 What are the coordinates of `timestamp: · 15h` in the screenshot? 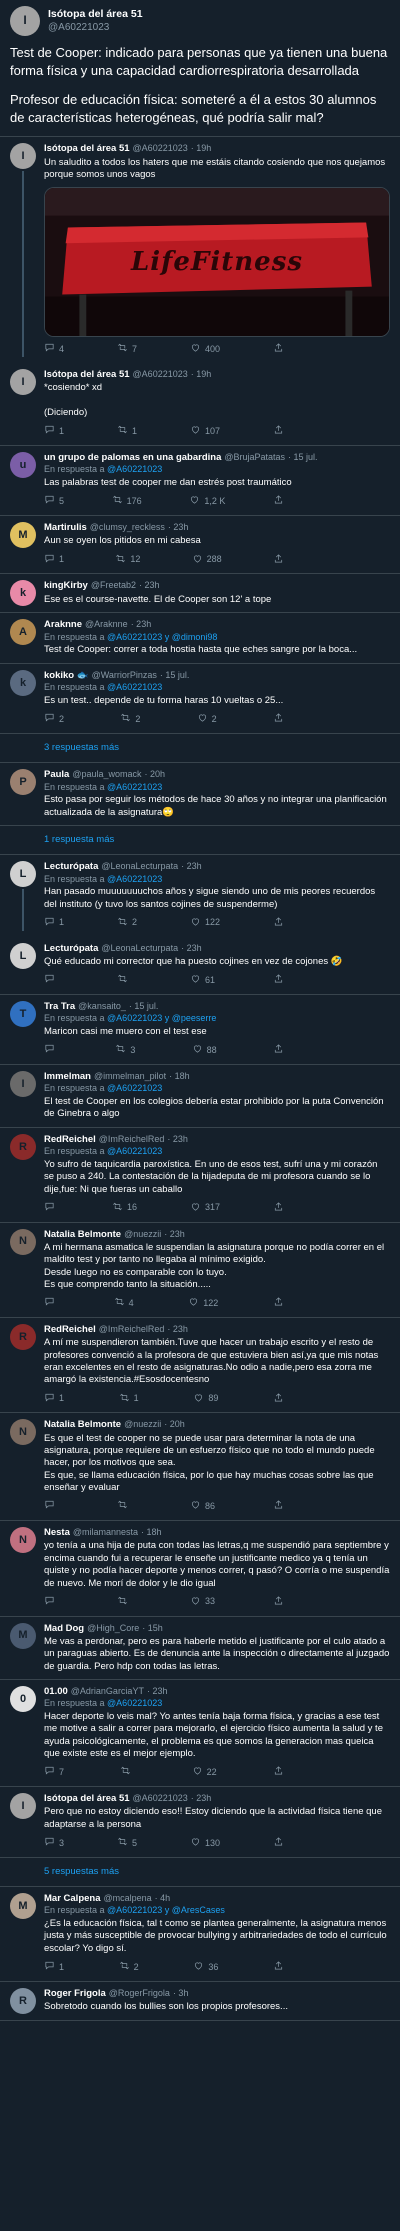 It's located at (152, 1629).